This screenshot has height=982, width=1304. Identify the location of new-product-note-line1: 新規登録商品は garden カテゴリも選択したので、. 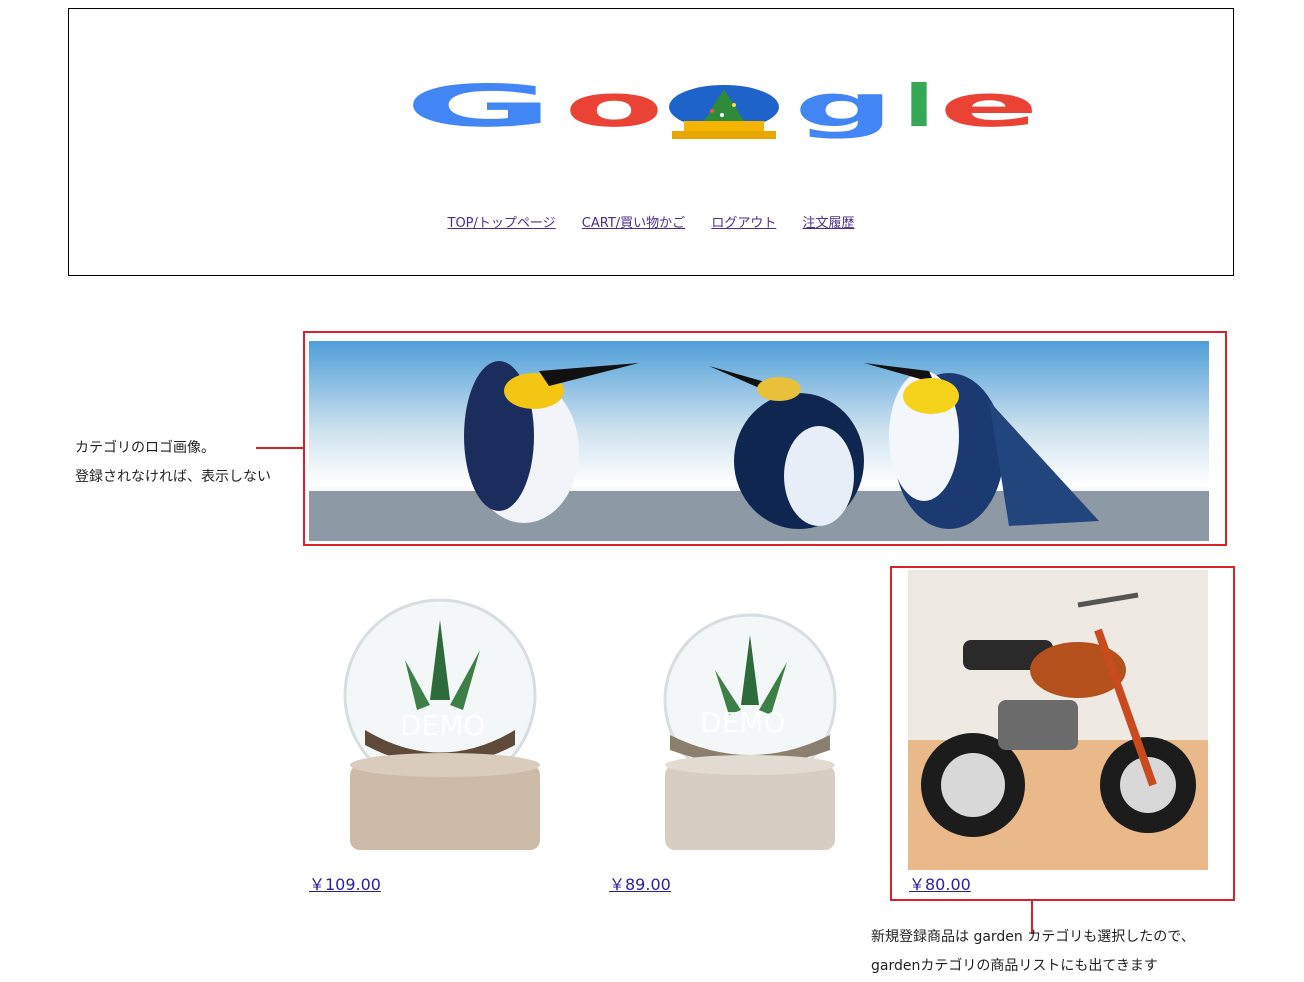
(1033, 937).